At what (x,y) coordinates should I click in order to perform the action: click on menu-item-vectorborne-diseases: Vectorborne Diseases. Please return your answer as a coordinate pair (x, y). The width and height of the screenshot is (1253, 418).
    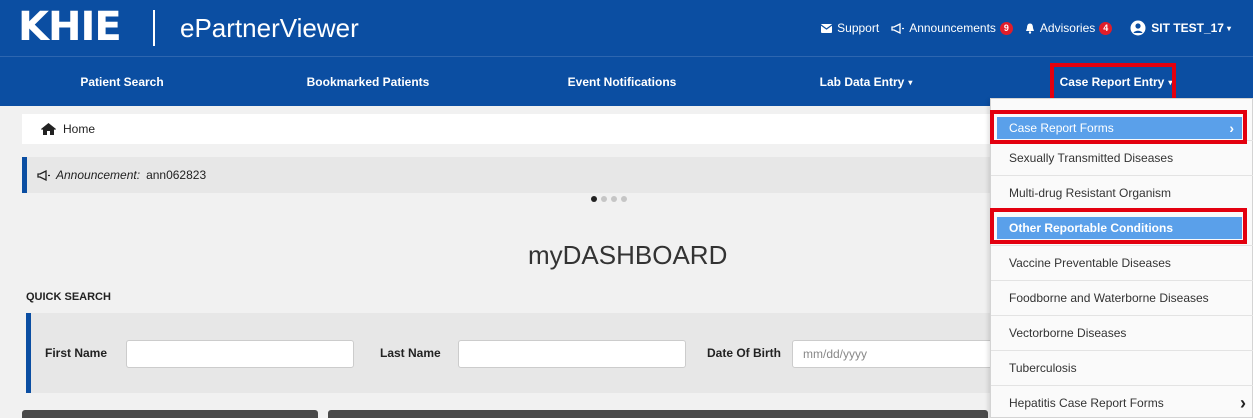
    Looking at the image, I should click on (1122, 332).